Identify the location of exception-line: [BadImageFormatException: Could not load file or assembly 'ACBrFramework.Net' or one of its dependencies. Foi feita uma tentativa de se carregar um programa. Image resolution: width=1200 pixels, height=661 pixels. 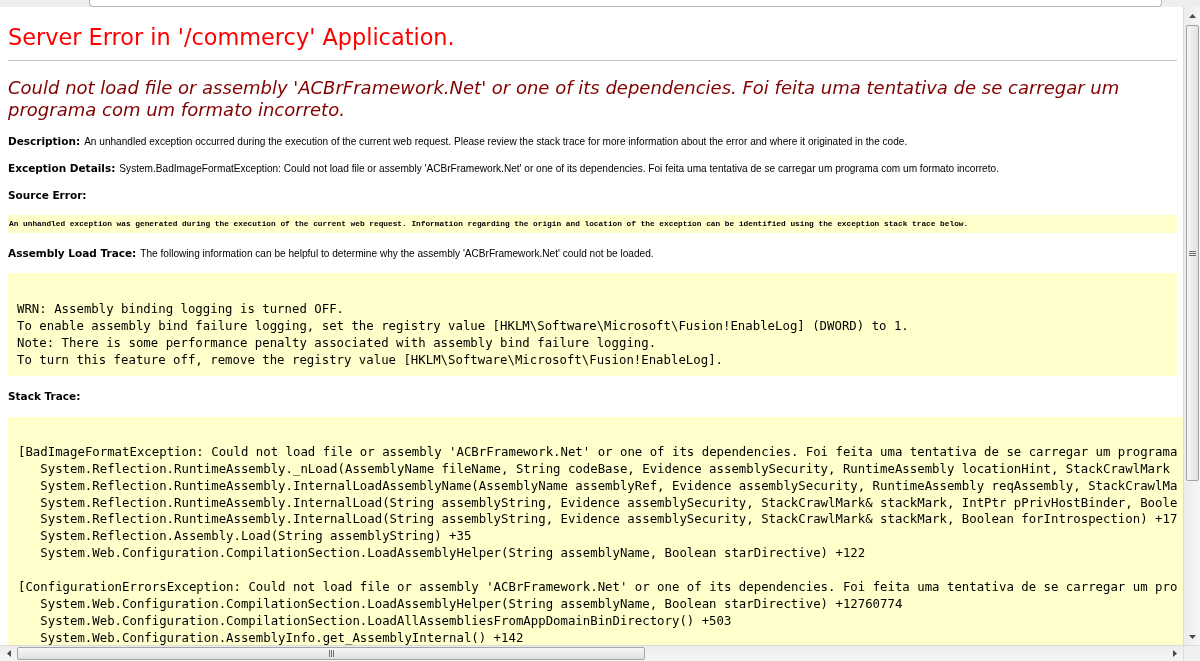
(598, 452).